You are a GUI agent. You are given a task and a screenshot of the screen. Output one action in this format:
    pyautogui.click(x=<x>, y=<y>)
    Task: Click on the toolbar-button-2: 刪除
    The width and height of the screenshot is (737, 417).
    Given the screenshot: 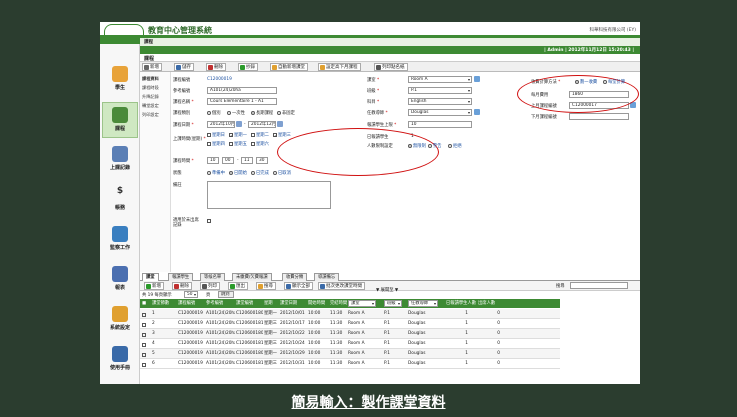 What is the action you would take?
    pyautogui.click(x=216, y=67)
    